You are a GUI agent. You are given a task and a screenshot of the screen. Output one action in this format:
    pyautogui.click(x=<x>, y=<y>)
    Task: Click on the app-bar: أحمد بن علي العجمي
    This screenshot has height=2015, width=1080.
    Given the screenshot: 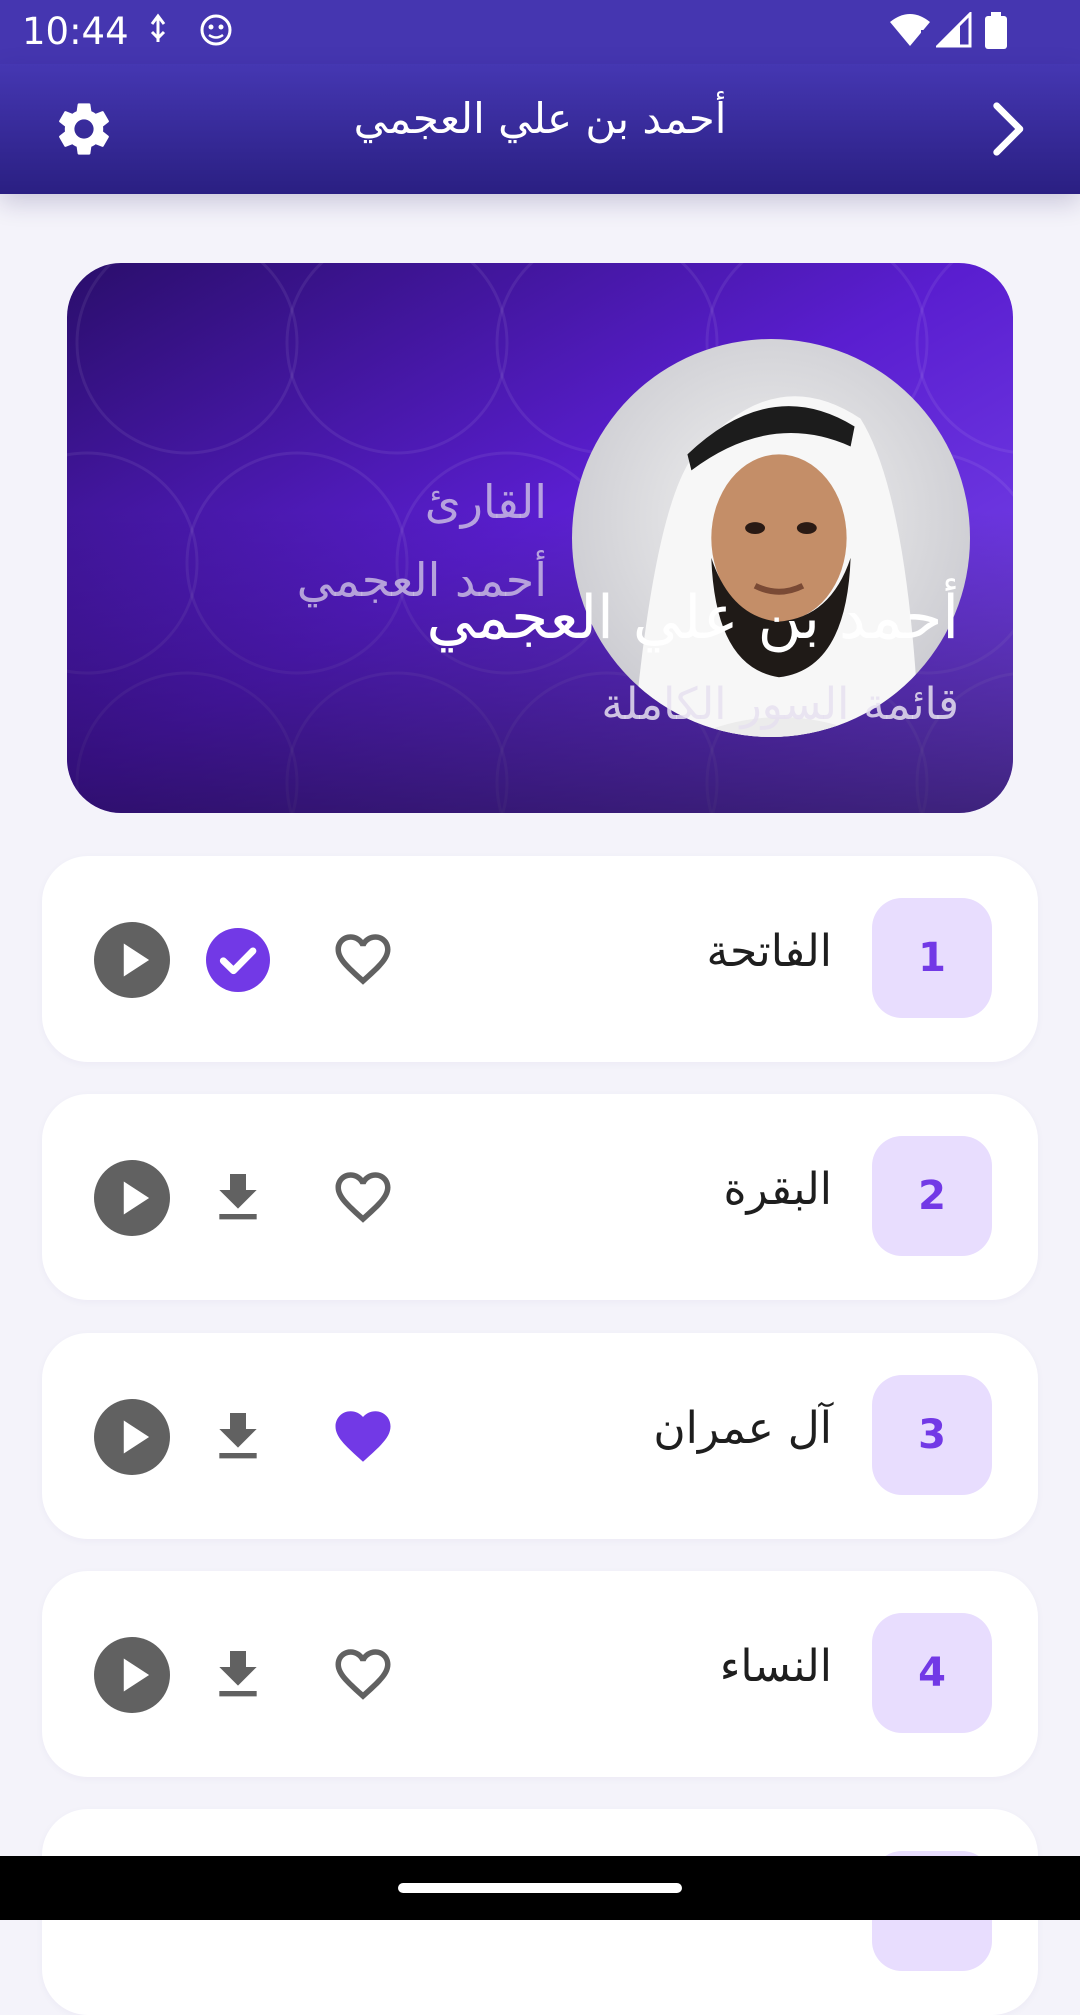 What is the action you would take?
    pyautogui.click(x=540, y=129)
    